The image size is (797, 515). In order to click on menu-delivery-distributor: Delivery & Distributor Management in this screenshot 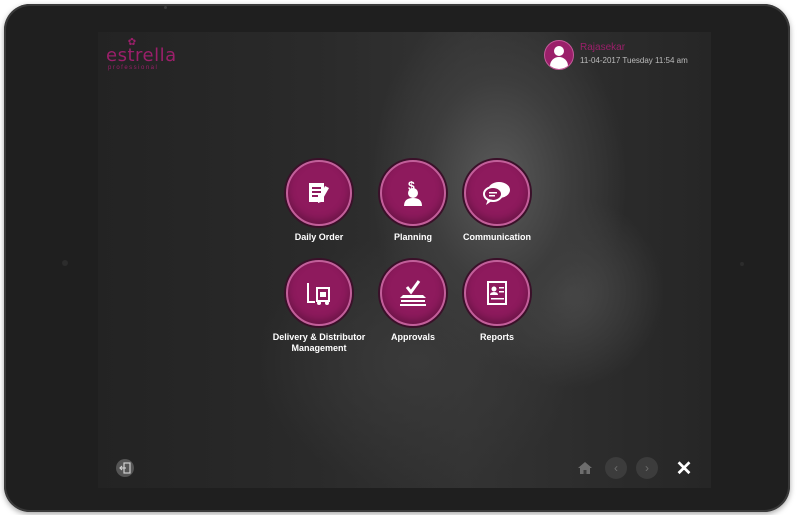, I will do `click(319, 307)`.